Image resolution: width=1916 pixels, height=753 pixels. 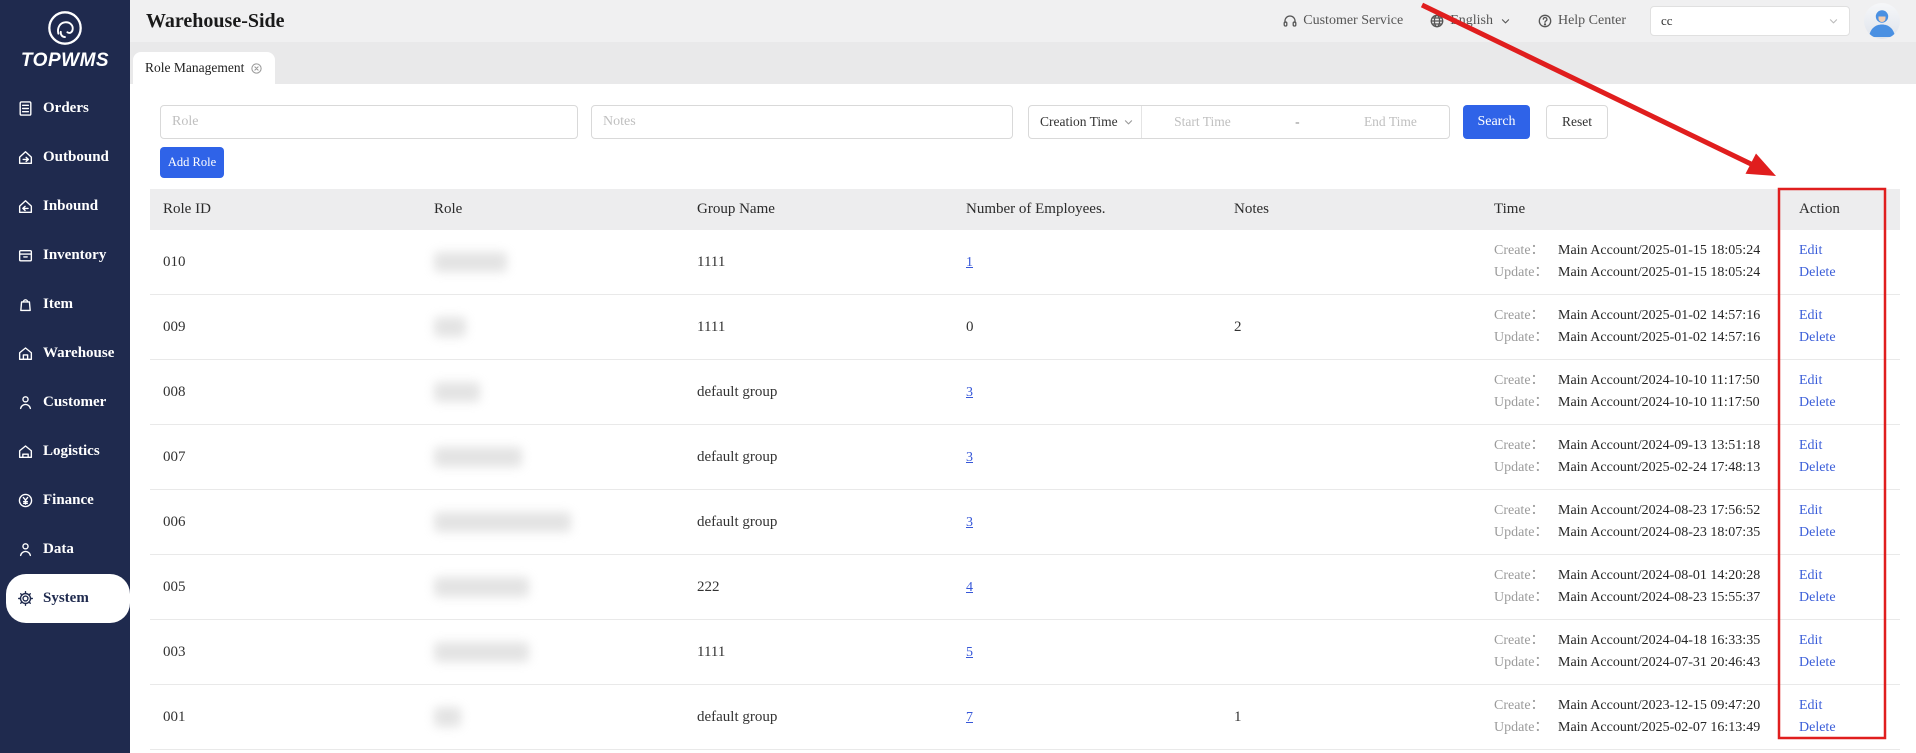 What do you see at coordinates (1659, 532) in the screenshot?
I see `update-time-value: Main Account/2024-08-23 18:07:35` at bounding box center [1659, 532].